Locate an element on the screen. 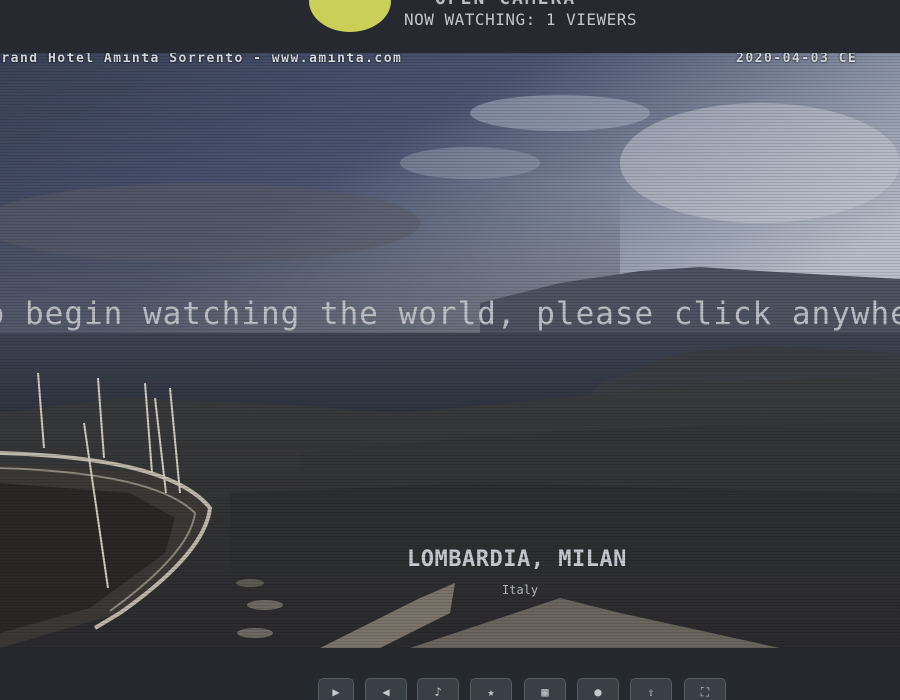 The image size is (900, 700). grid-icon: ▦ is located at coordinates (545, 692).